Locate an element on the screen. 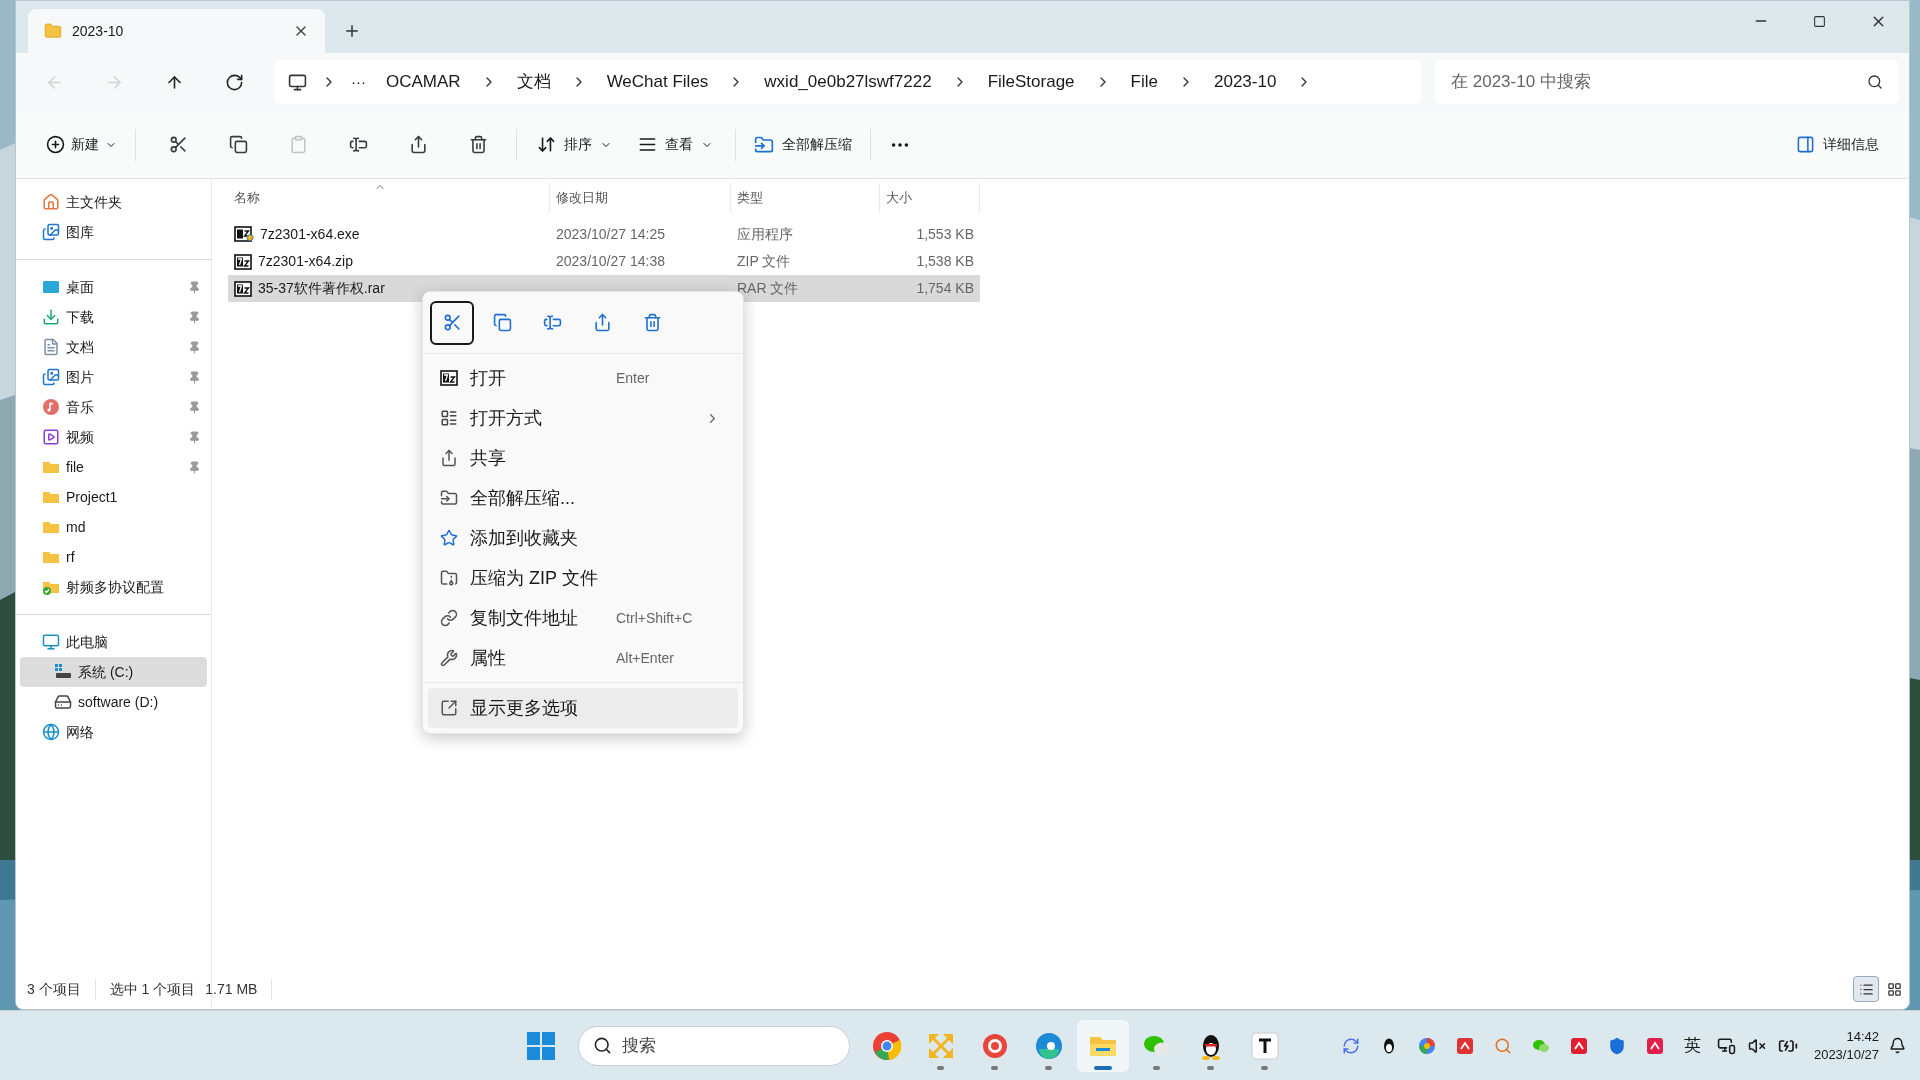 This screenshot has width=1920, height=1080. sidebar-item: 系统 (C:) is located at coordinates (113, 672).